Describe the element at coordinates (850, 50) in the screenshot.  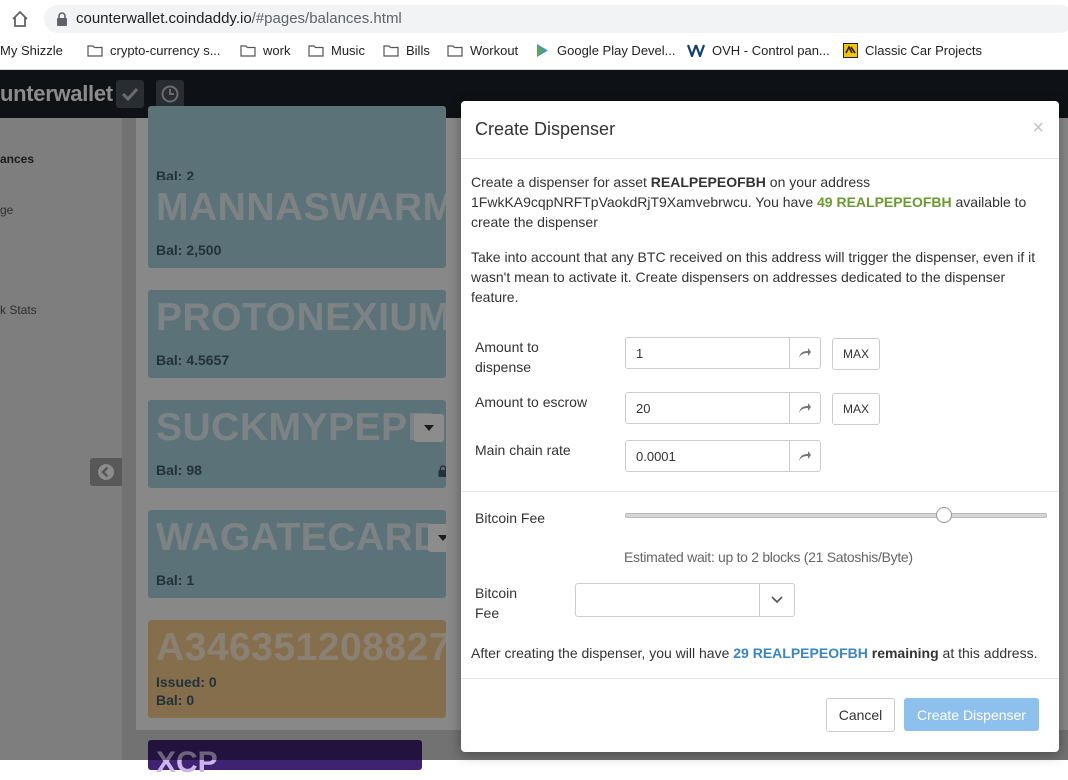
I see `car-icon` at that location.